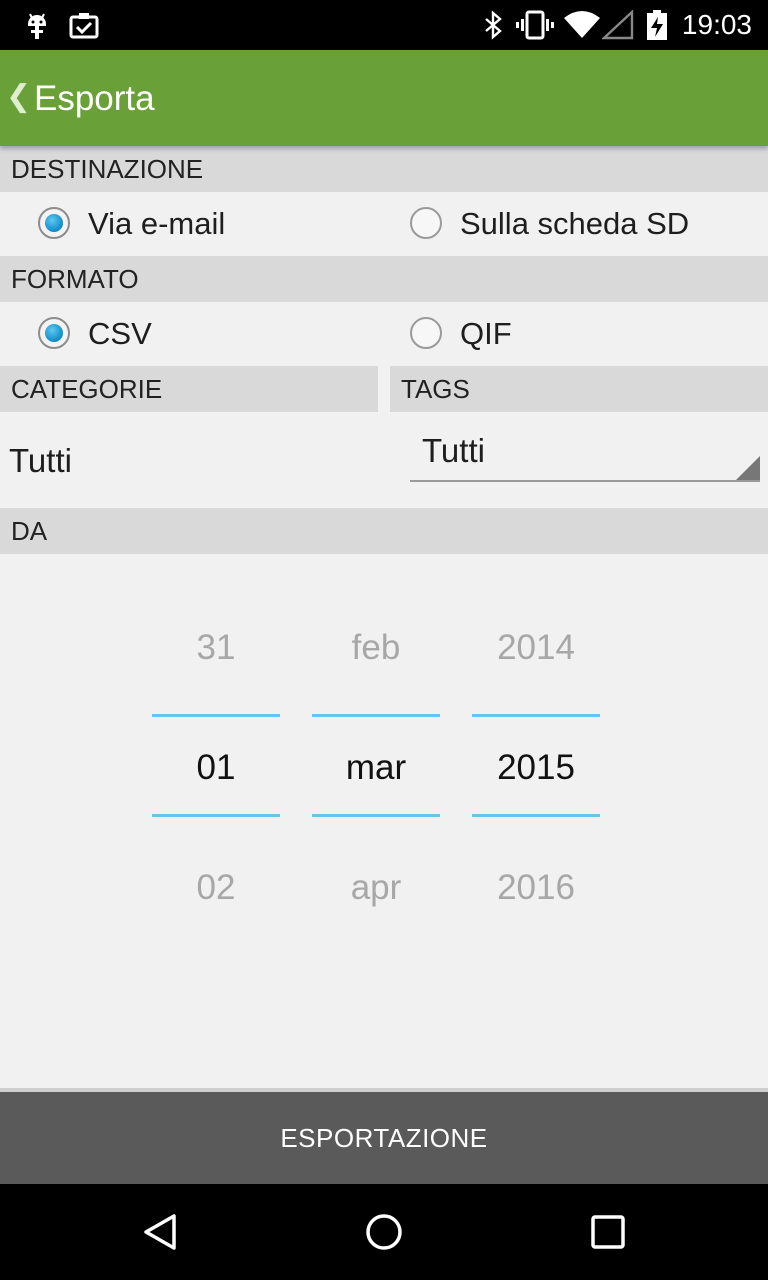 This screenshot has width=768, height=1280. Describe the element at coordinates (579, 389) in the screenshot. I see `tags-header: TAGS` at that location.